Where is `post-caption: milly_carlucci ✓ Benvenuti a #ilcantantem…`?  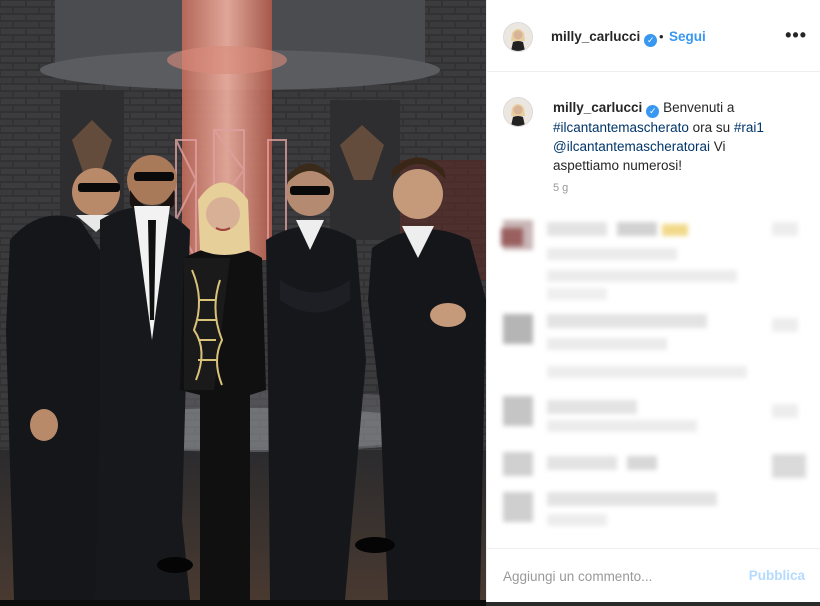
post-caption: milly_carlucci ✓ Benvenuti a #ilcantantem… is located at coordinates (673, 136).